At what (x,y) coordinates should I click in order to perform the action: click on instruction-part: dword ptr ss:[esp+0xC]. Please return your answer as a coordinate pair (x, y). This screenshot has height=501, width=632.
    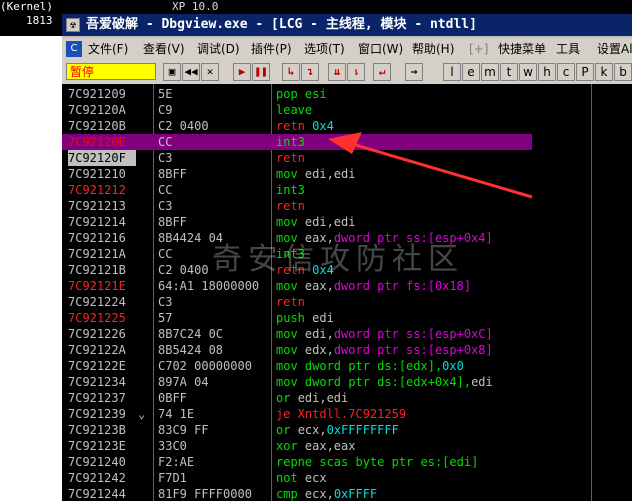
    Looking at the image, I should click on (413, 334).